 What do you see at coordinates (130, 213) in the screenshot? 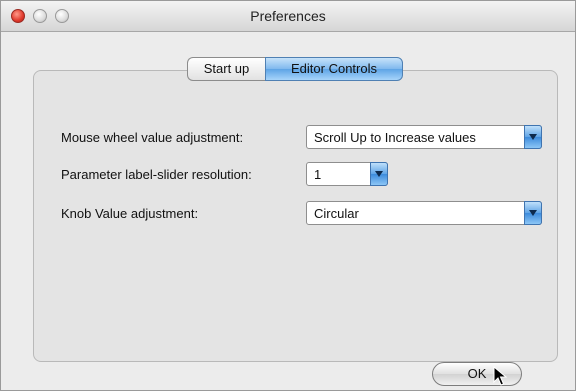
I see `knob-label: Knob Value adjustment:` at bounding box center [130, 213].